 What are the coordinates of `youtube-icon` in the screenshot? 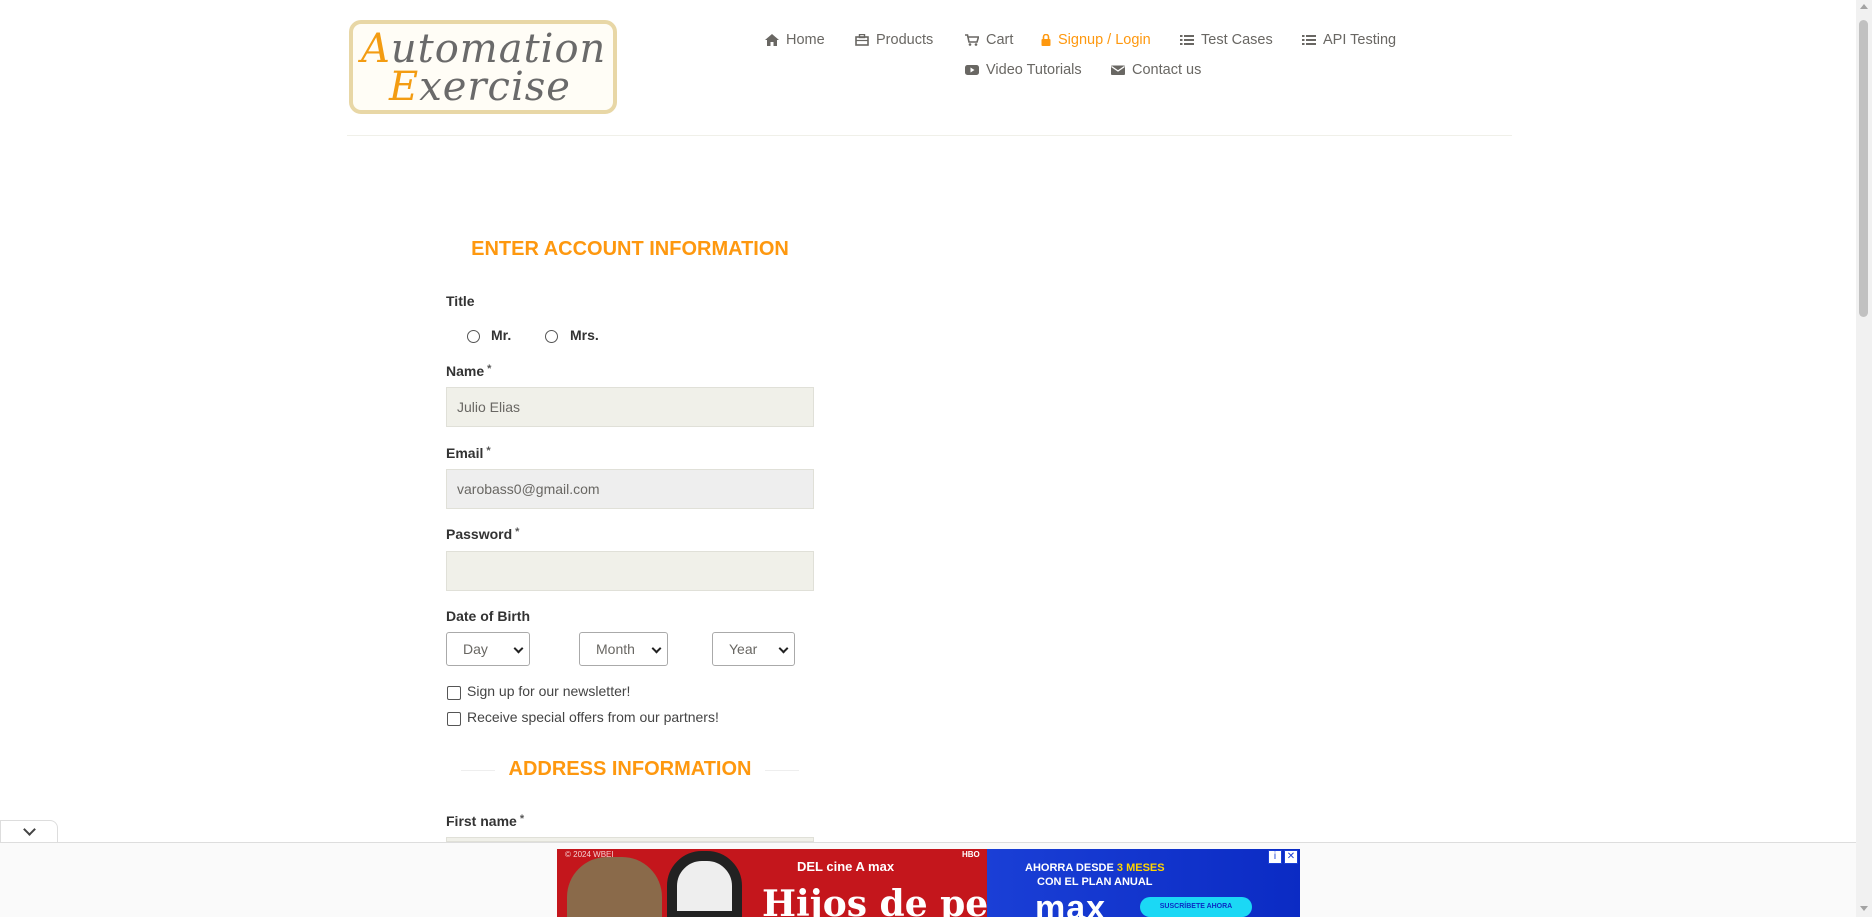 It's located at (972, 70).